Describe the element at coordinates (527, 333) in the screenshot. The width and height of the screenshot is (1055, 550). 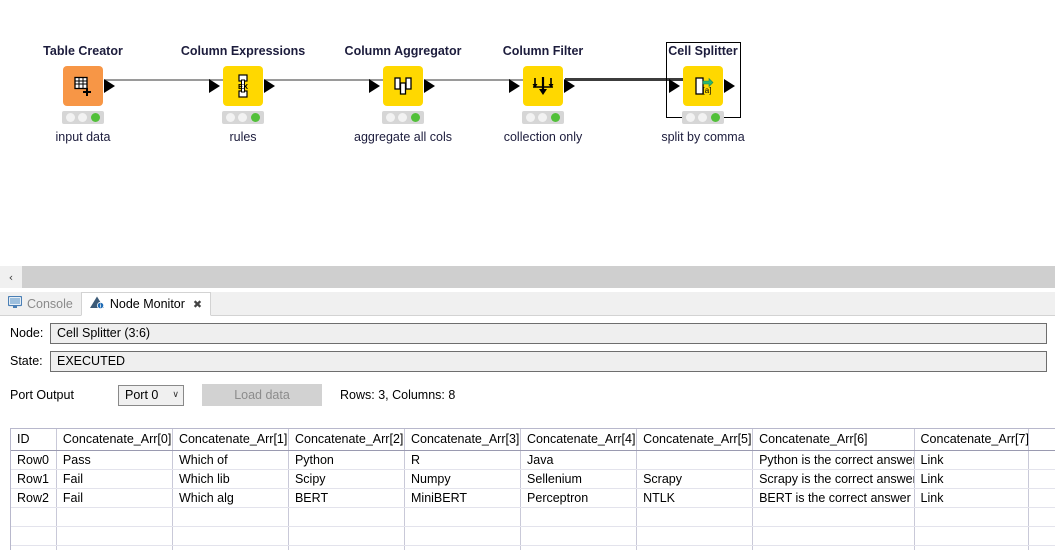
I see `node-field-row: Node: Cell Splitter (3:6)` at that location.